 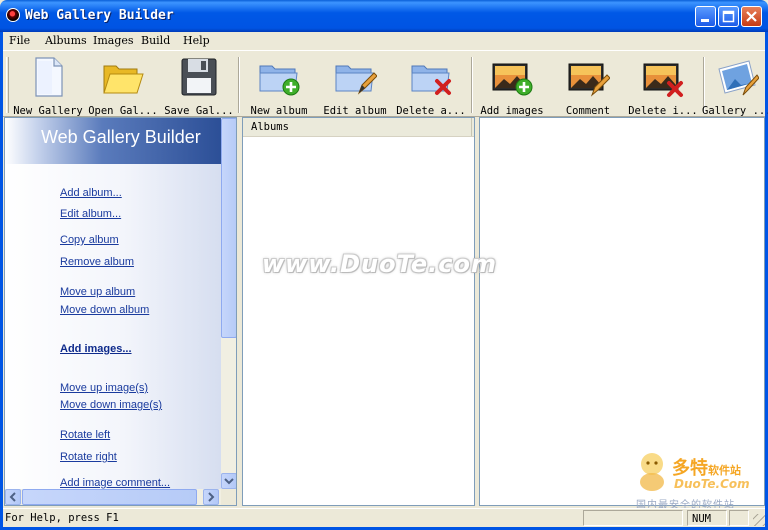 I want to click on menu-albums: Albums, so click(x=66, y=40).